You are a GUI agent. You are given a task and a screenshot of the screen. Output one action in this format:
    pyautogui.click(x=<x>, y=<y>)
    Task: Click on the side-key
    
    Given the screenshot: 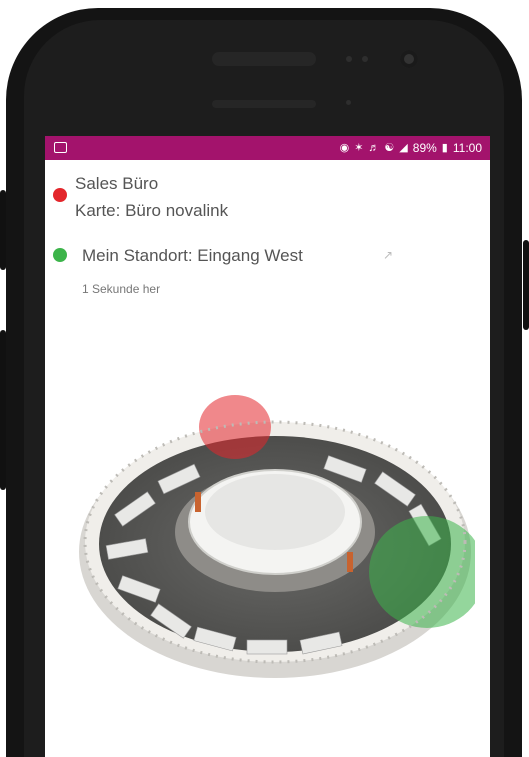 What is the action you would take?
    pyautogui.click(x=3, y=410)
    